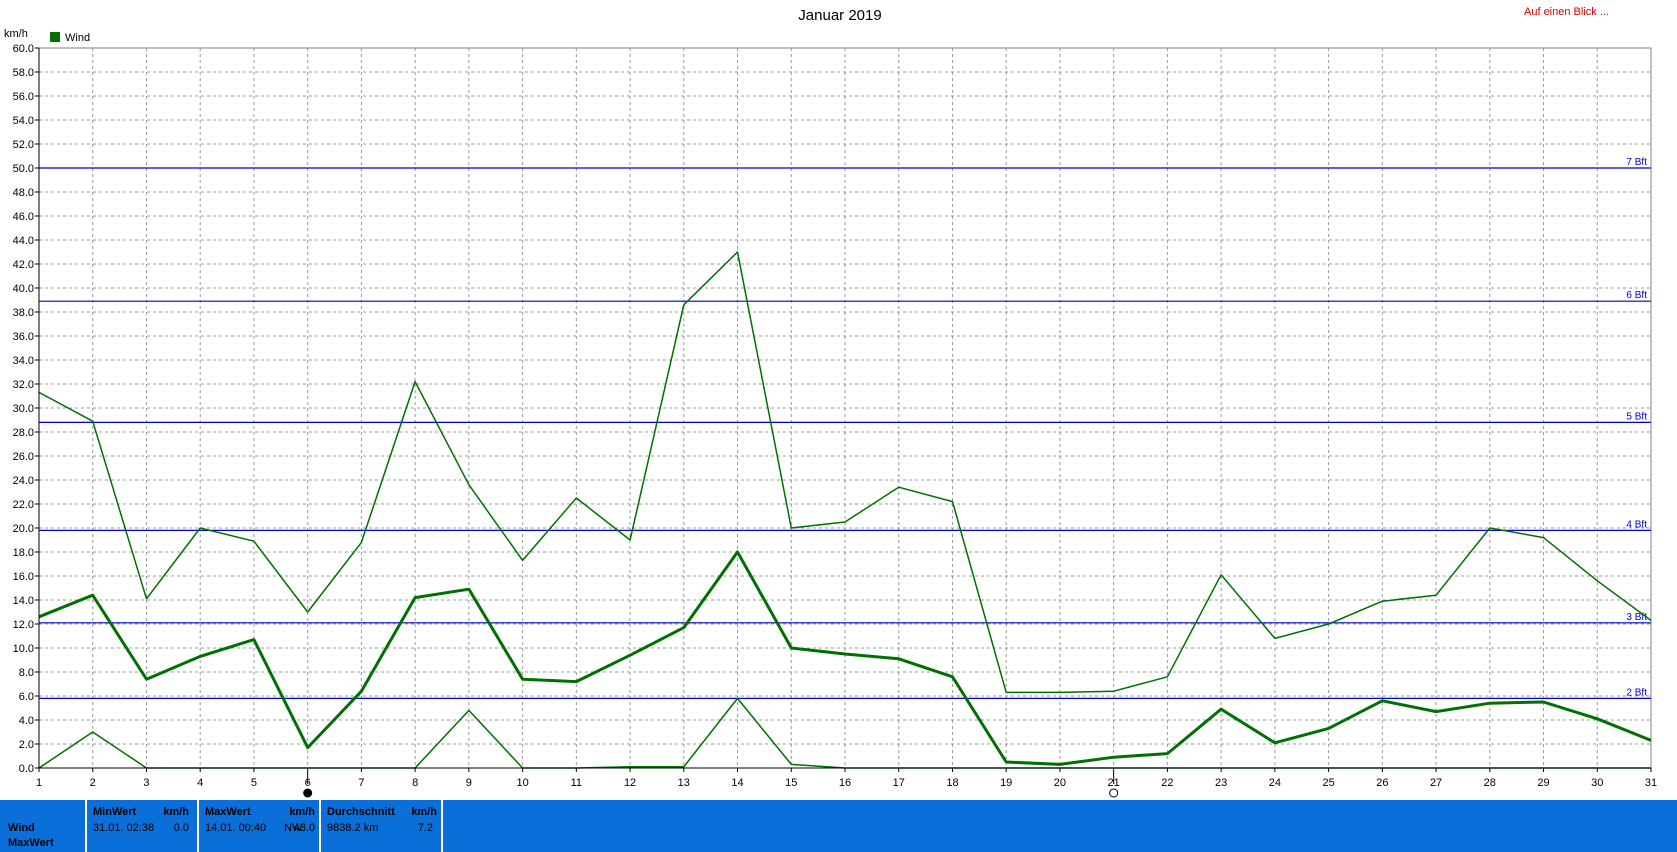 This screenshot has height=852, width=1677. I want to click on min-column: MinWert km/h 31.01. 02:38 0.0, so click(141, 826).